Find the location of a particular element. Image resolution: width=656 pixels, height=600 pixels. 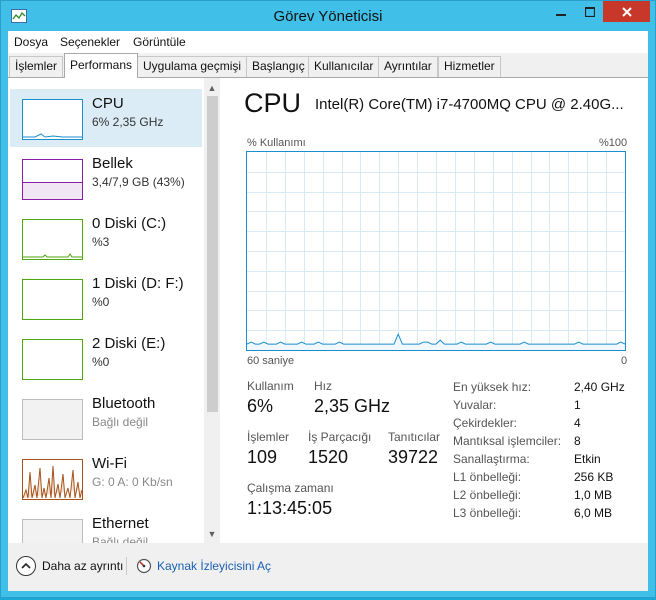

chevron-up-icon is located at coordinates (26, 565).